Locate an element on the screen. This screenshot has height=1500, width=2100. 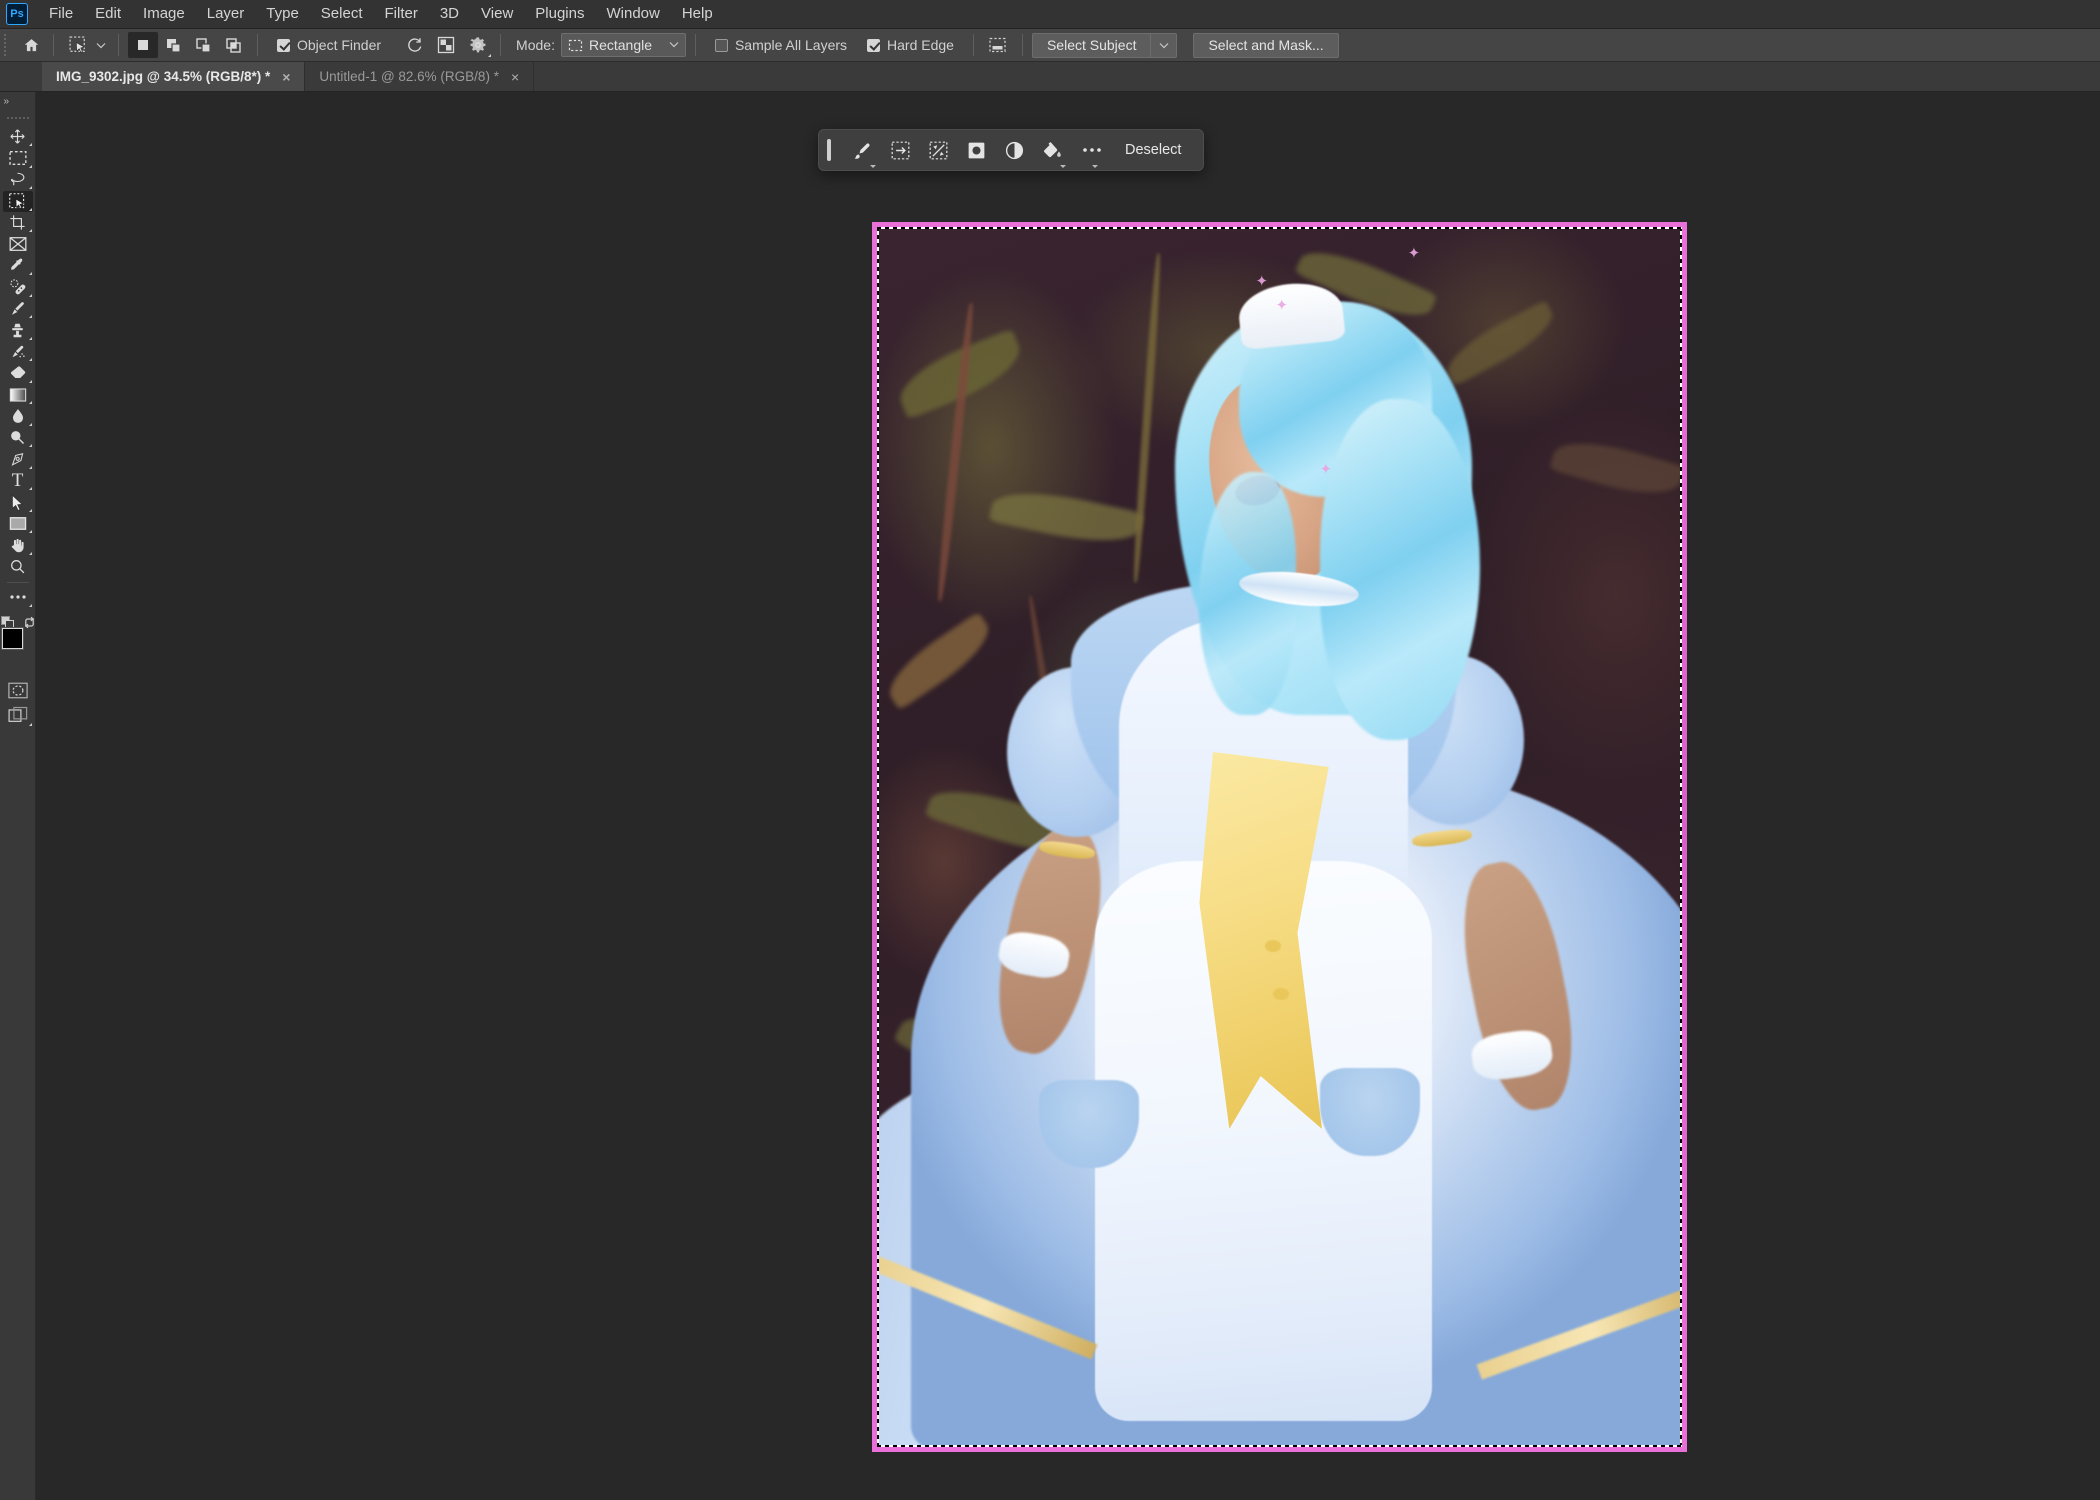
document-tab-untitled-1: Untitled-1 @ 82.6% (RGB/8) * × is located at coordinates (420, 76).